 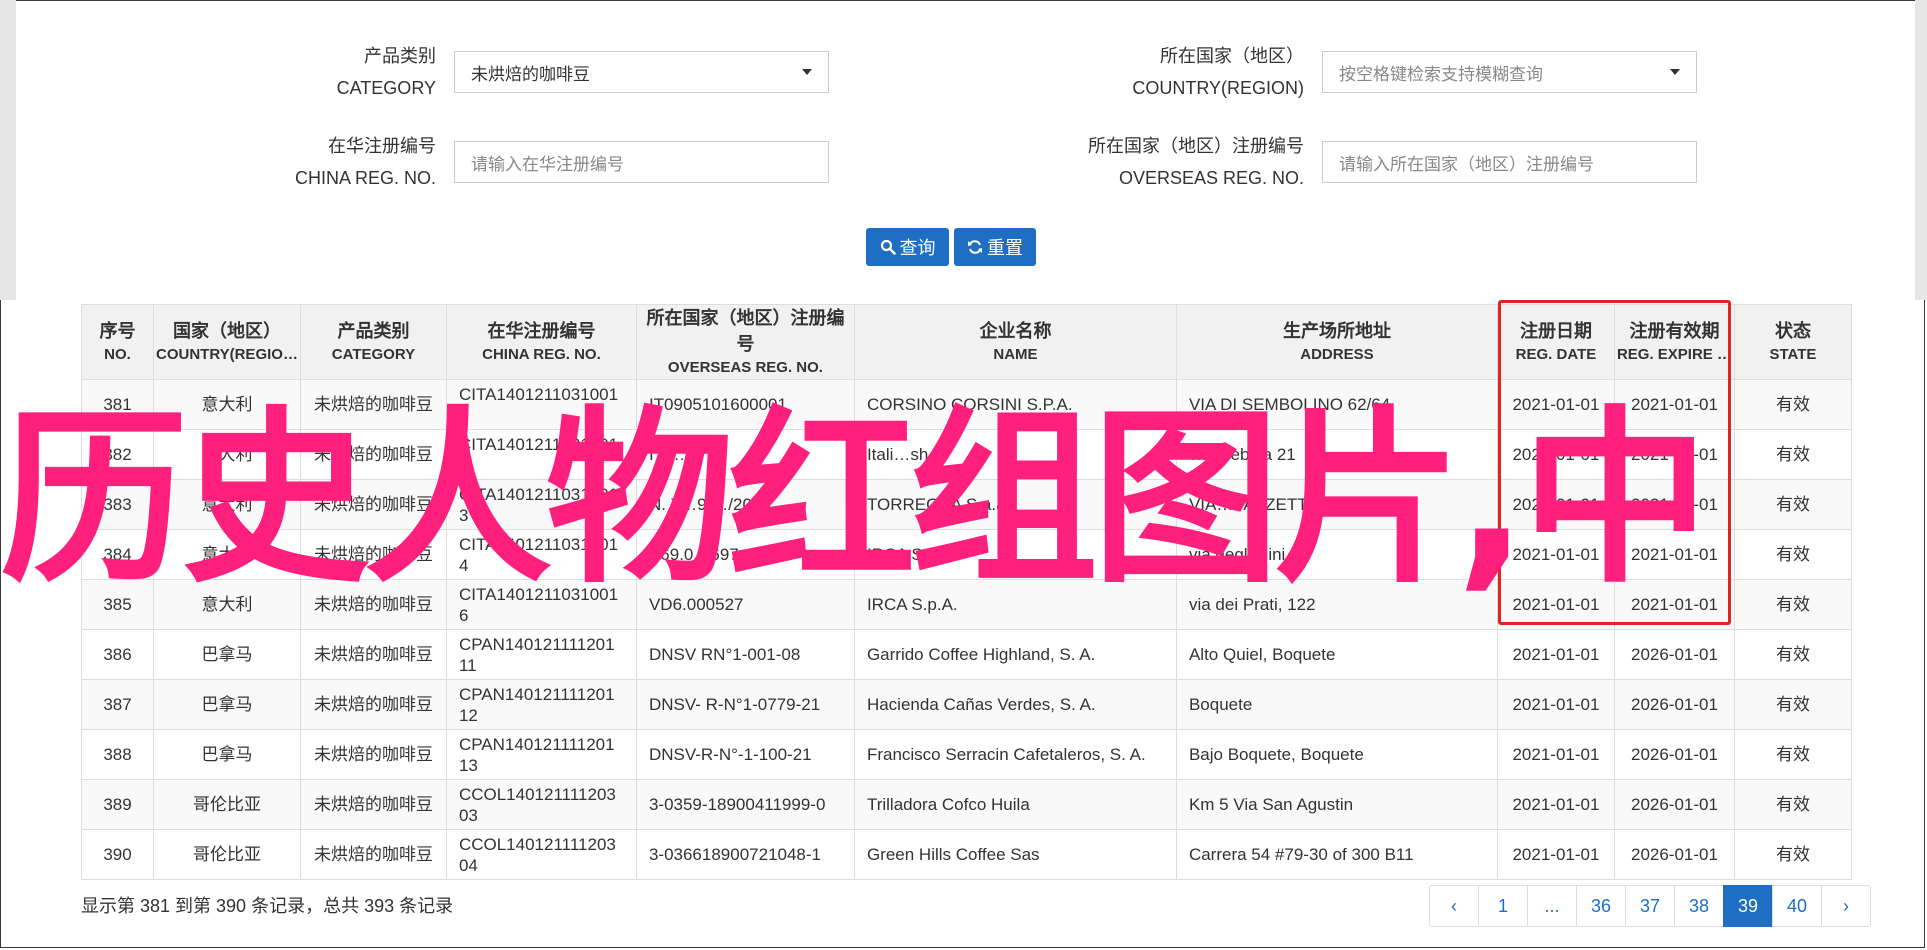 What do you see at coordinates (373, 354) in the screenshot?
I see `column-header-en: CATEGORY` at bounding box center [373, 354].